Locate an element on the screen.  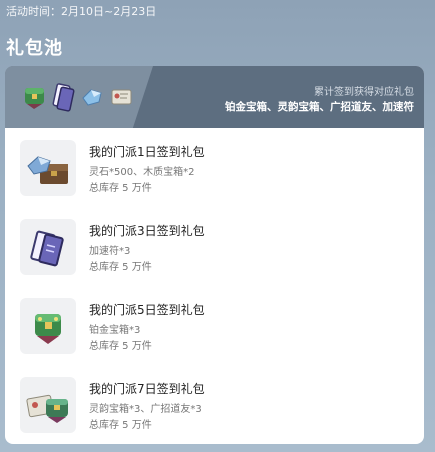
pack-content: 灵韵宝箱*3、广招道友*3 is located at coordinates (145, 409).